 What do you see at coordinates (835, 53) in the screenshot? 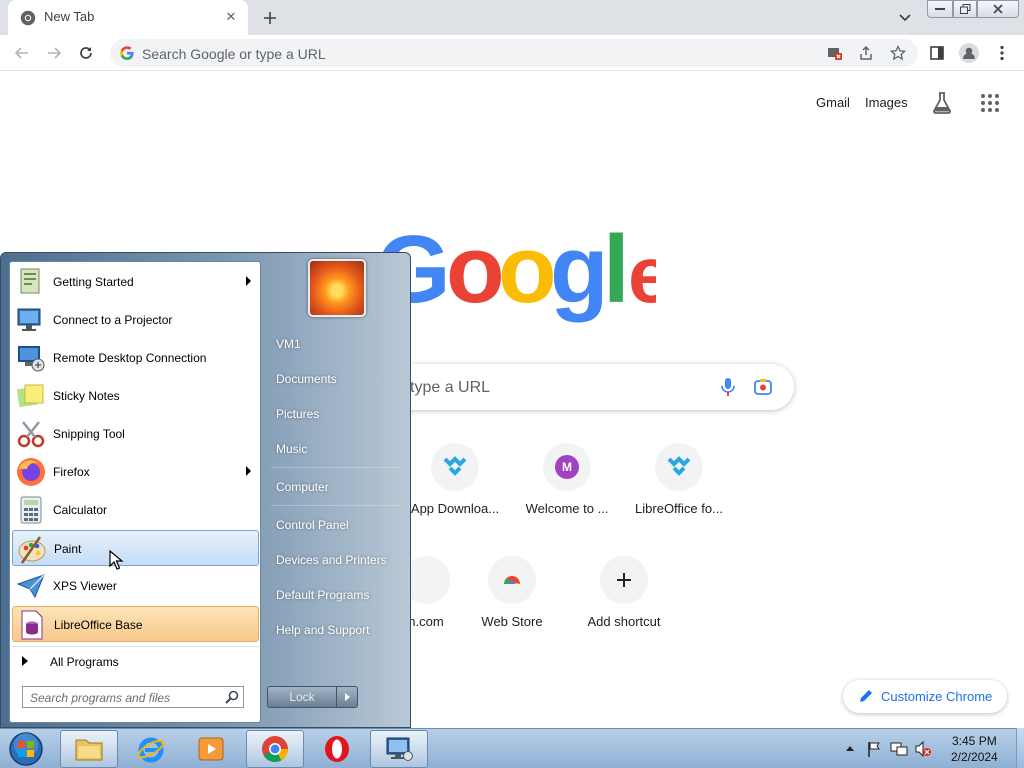
I see `blocked-popup-icon` at bounding box center [835, 53].